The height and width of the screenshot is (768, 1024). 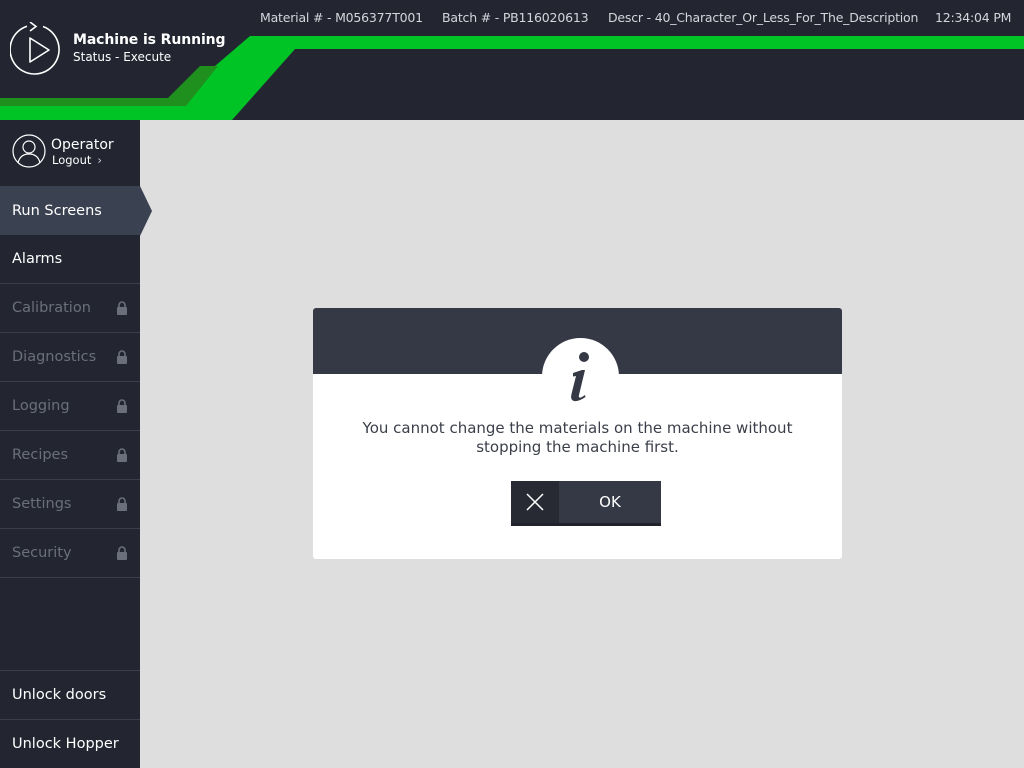 What do you see at coordinates (42, 504) in the screenshot?
I see `nav-item-label: Settings` at bounding box center [42, 504].